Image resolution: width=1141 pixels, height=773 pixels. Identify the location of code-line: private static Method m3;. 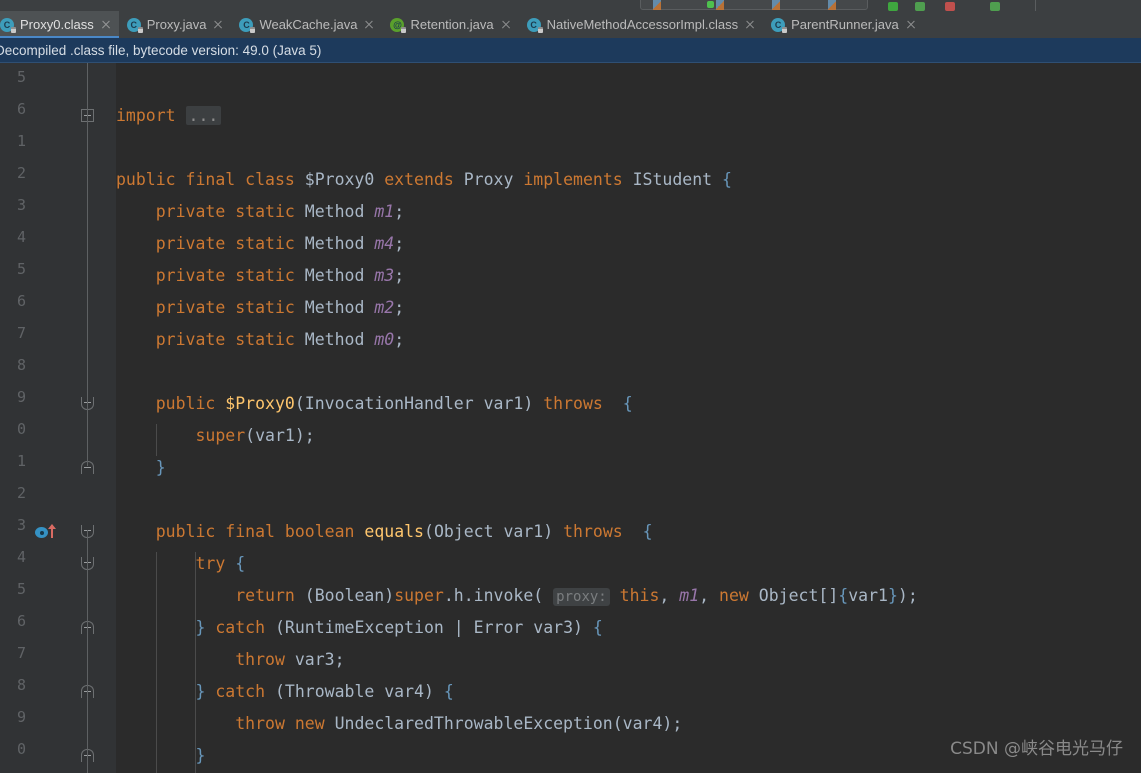
(260, 276).